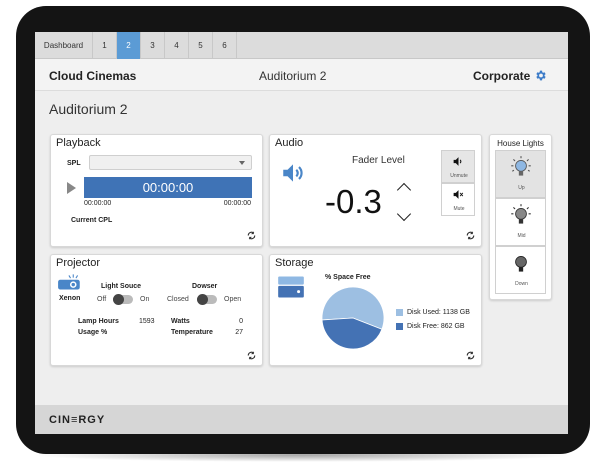  Describe the element at coordinates (242, 163) in the screenshot. I see `chevron-down-icon` at that location.